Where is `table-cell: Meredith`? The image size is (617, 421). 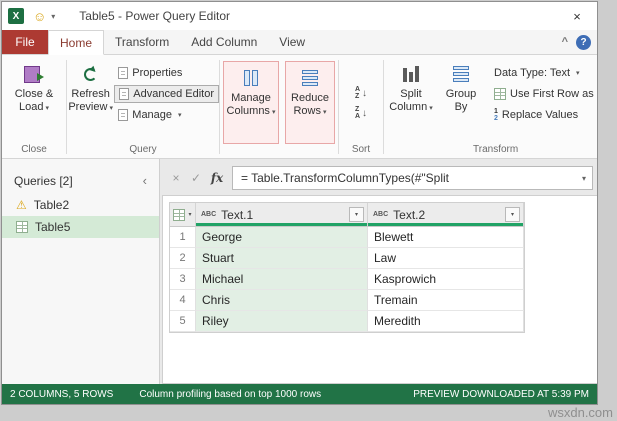
table-cell: Meredith is located at coordinates (446, 321).